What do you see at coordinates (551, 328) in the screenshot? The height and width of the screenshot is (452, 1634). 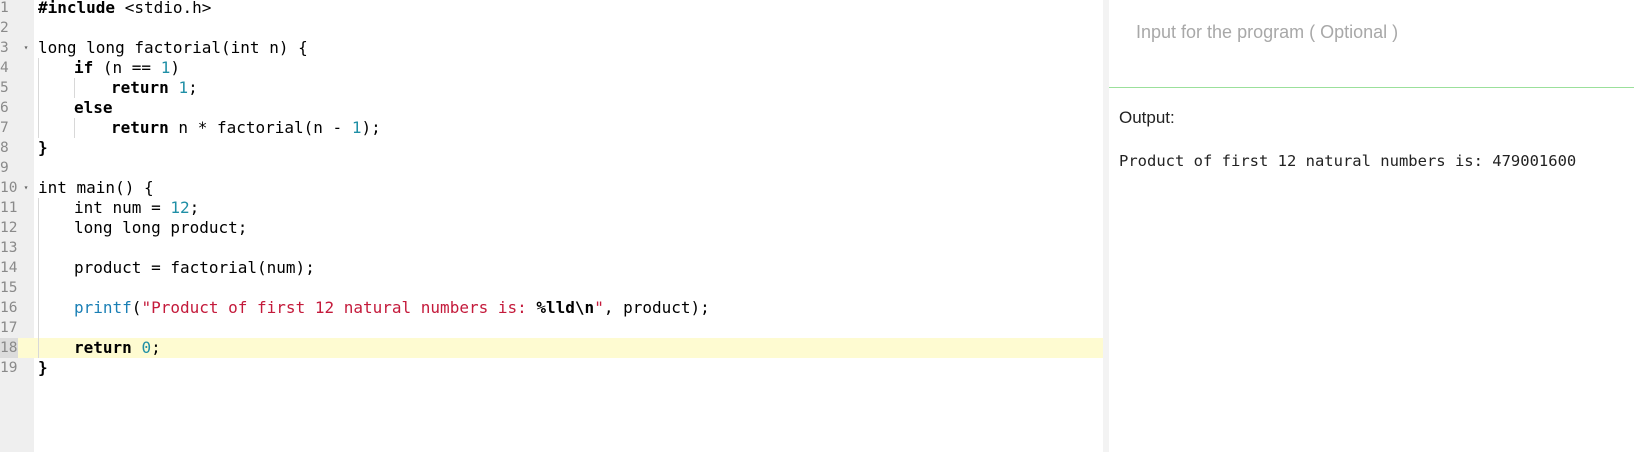 I see `code-line-17: 17` at bounding box center [551, 328].